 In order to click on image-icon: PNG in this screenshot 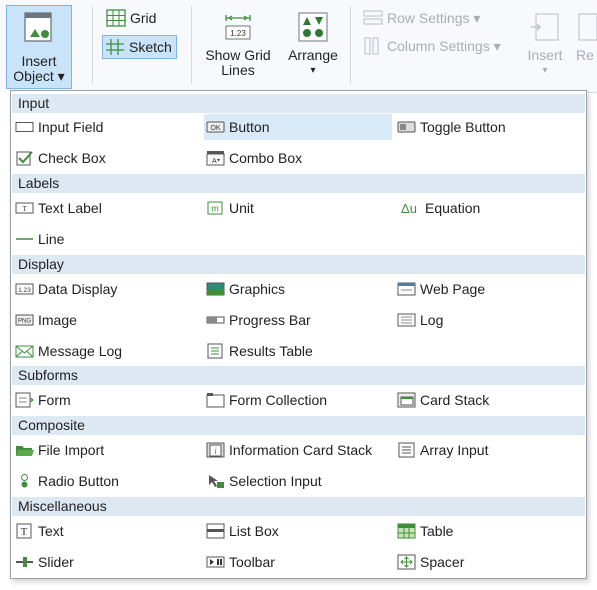, I will do `click(24, 320)`.